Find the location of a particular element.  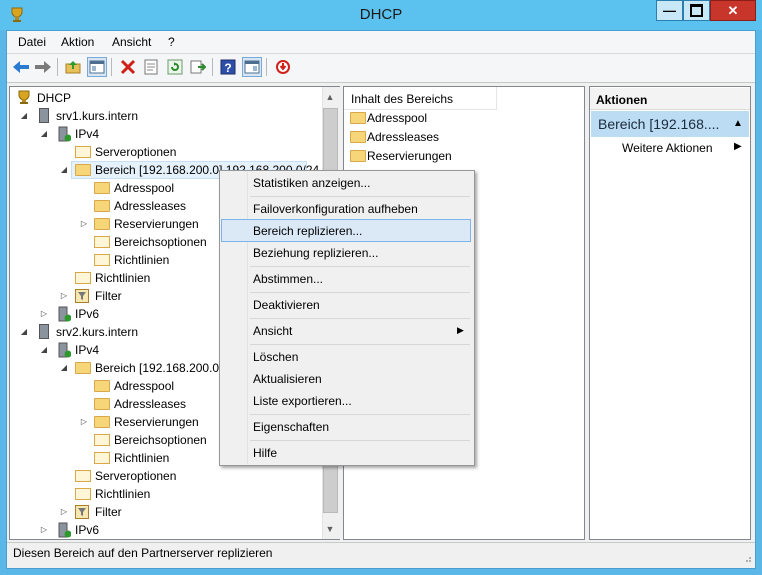

menu-item-loeschen: Löschen is located at coordinates (275, 357).